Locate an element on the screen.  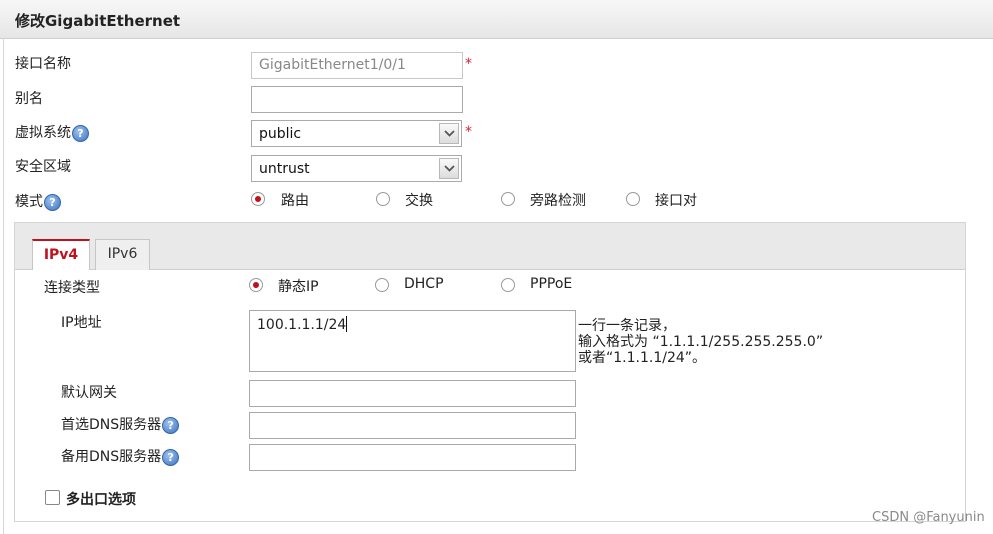
ip-address-textarea: 100.1.1.1/24 is located at coordinates (412, 341).